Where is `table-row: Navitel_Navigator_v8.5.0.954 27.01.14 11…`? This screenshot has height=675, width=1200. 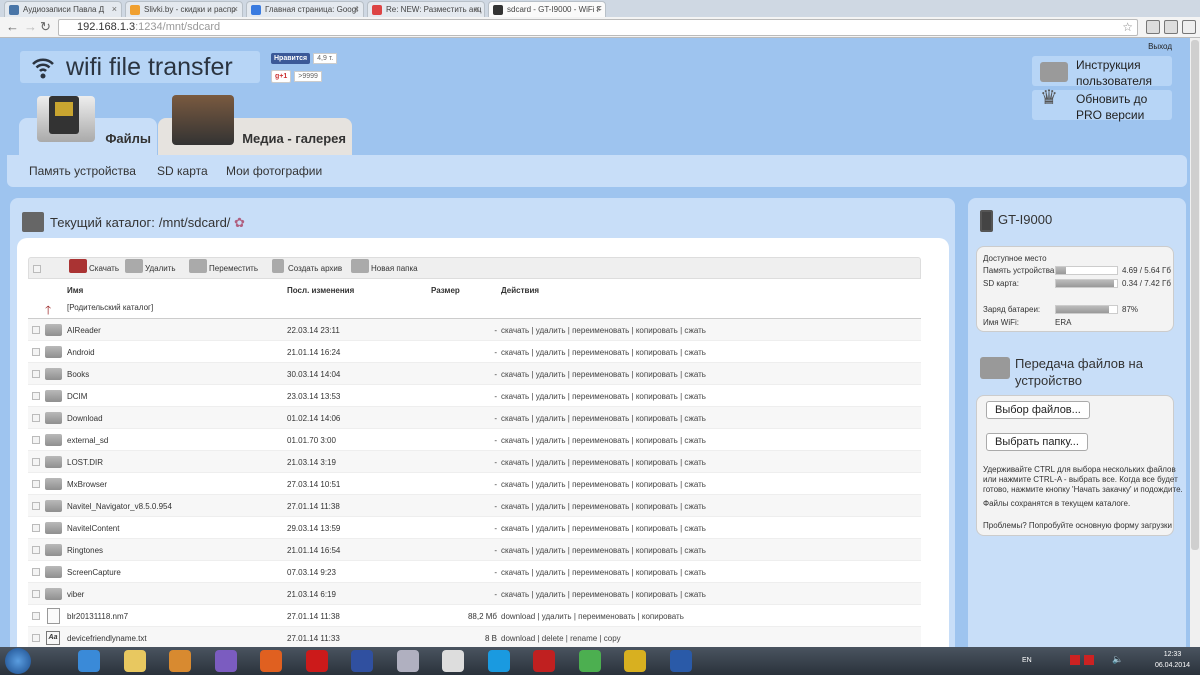 table-row: Navitel_Navigator_v8.5.0.954 27.01.14 11… is located at coordinates (474, 506).